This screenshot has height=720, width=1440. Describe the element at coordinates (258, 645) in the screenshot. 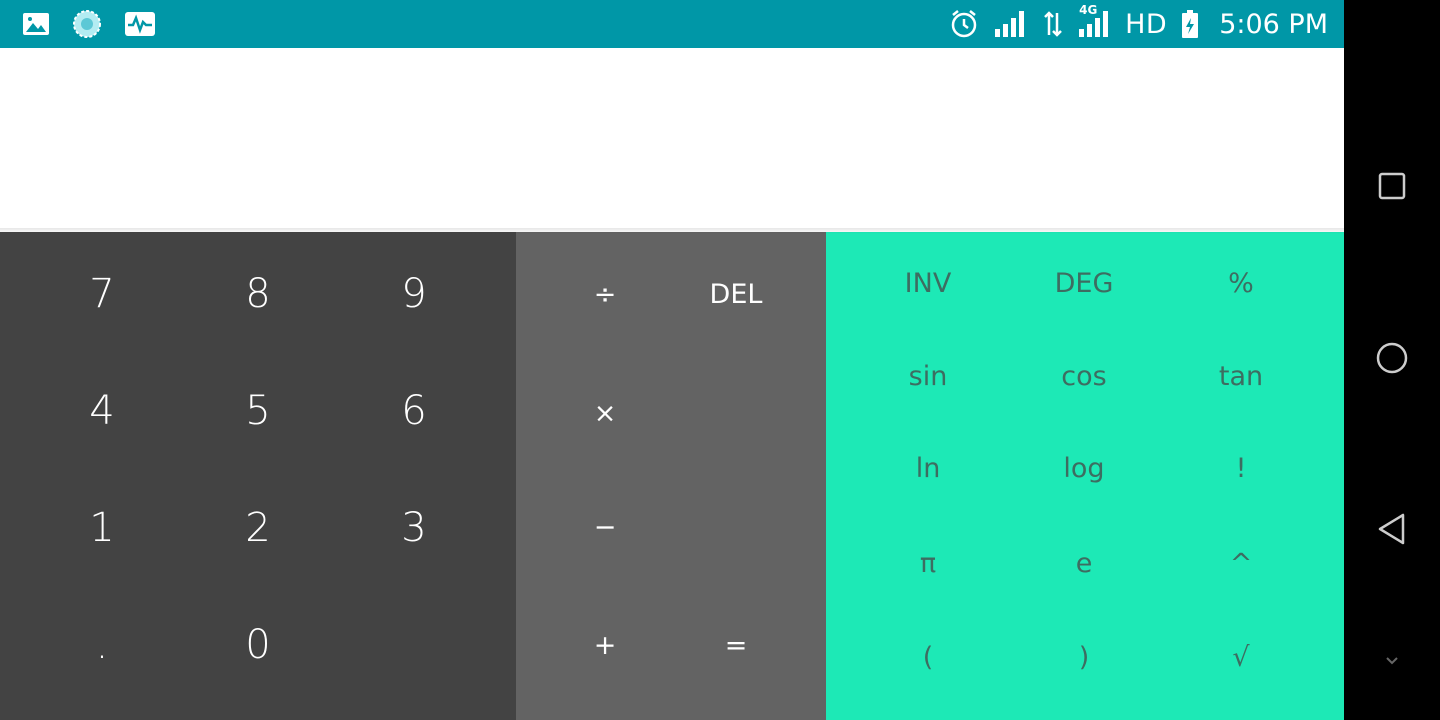

I see `digit-0-button: 0` at that location.